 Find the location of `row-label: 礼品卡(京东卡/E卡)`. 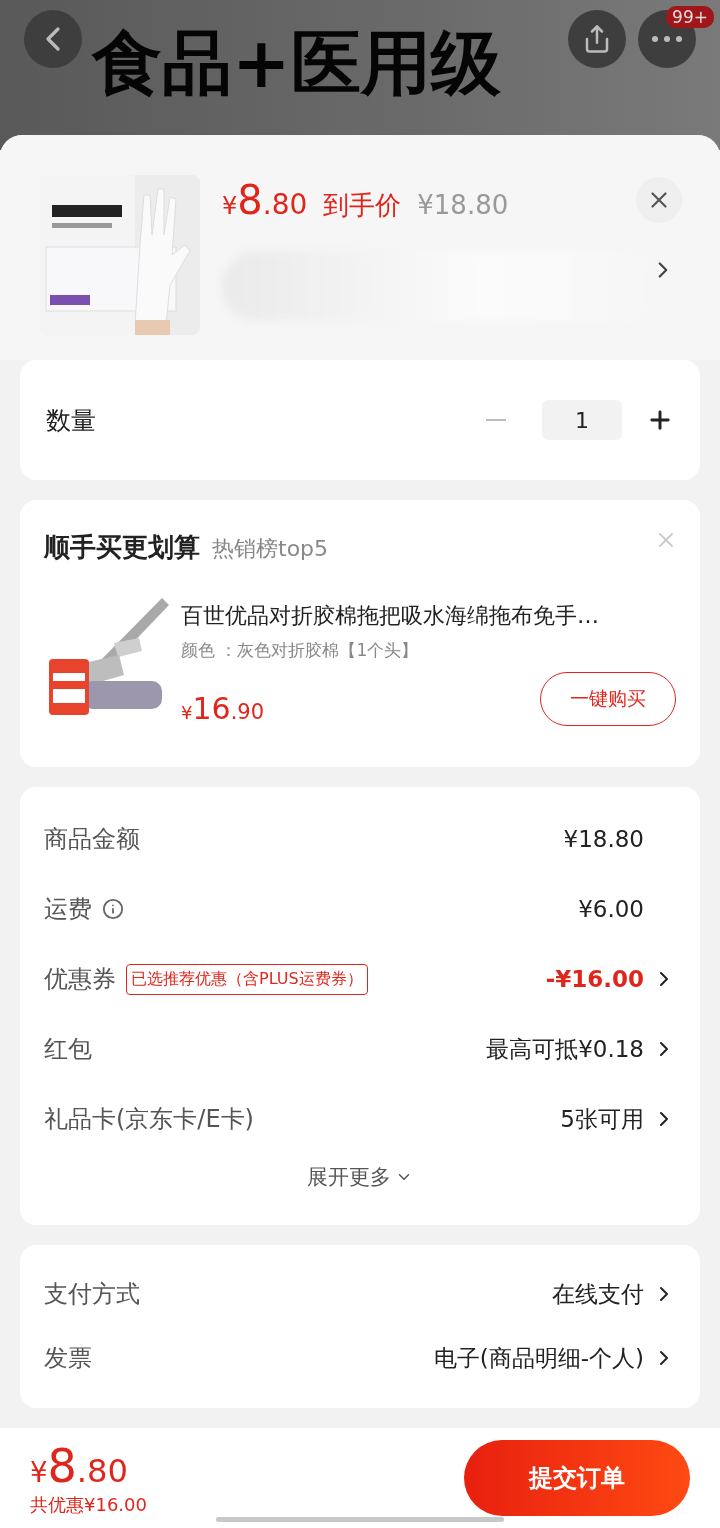

row-label: 礼品卡(京东卡/E卡) is located at coordinates (149, 1119).